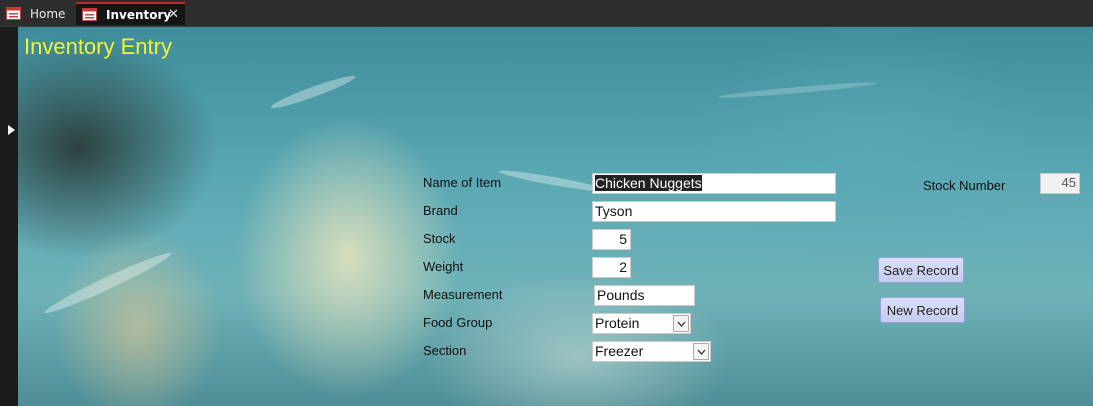 The width and height of the screenshot is (1093, 406). Describe the element at coordinates (619, 351) in the screenshot. I see `section-value: Freezer` at that location.